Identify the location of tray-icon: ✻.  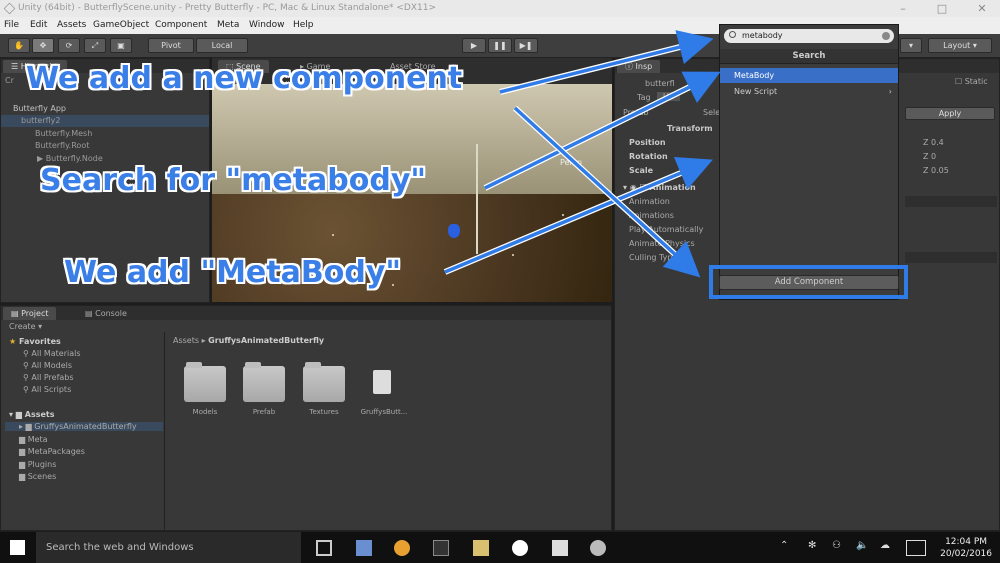
(816, 548).